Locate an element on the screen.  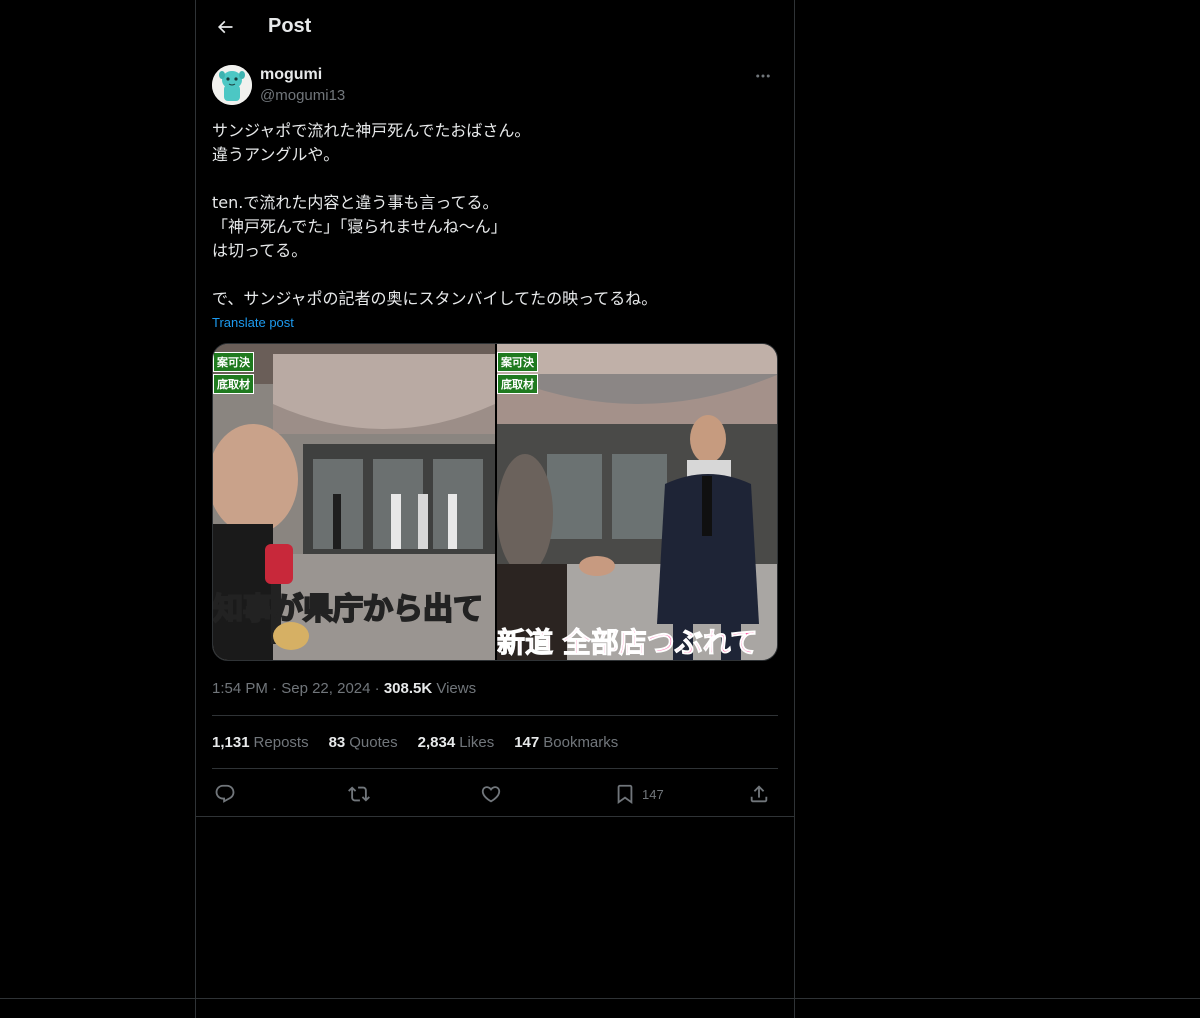
media-left-caption: 知事が県庁から出て is located at coordinates (348, 609).